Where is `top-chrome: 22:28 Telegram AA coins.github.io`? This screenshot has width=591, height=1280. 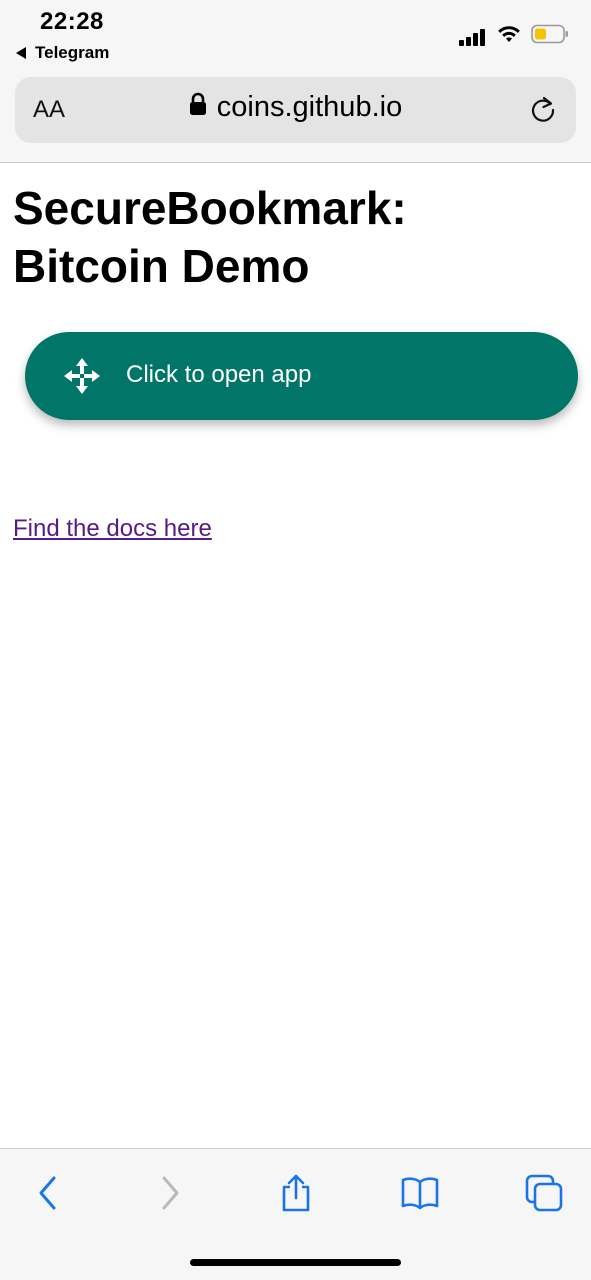 top-chrome: 22:28 Telegram AA coins.github.io is located at coordinates (295, 81).